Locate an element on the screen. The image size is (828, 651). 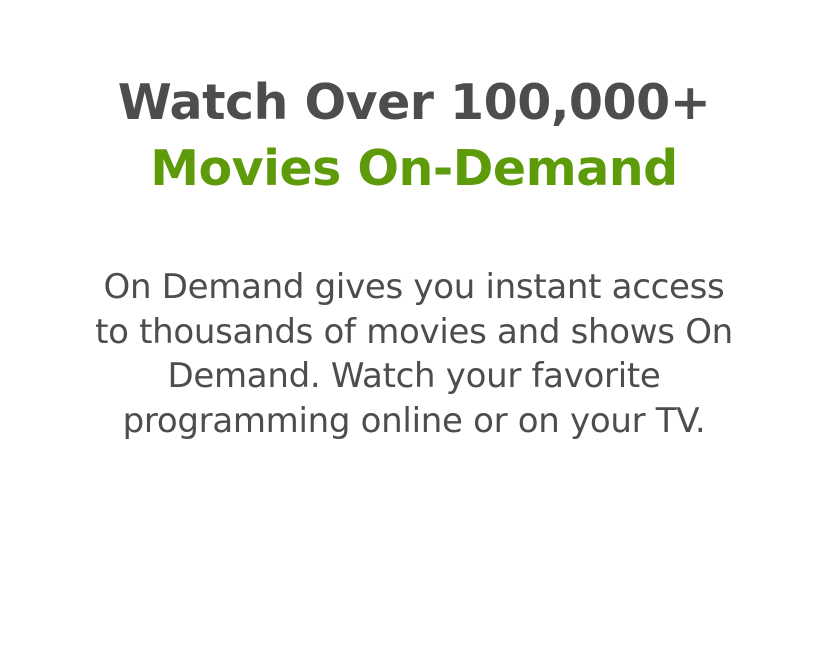
headline-line-1: Watch Over 100,000+ is located at coordinates (414, 102).